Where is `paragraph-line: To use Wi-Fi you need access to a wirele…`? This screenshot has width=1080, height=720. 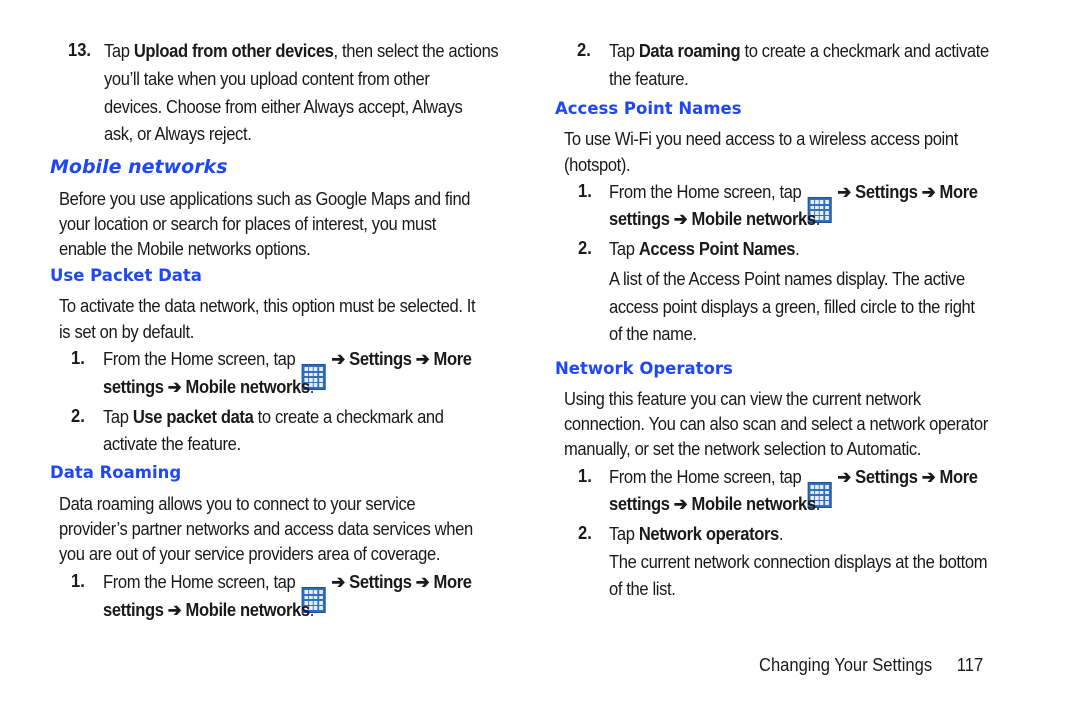 paragraph-line: To use Wi-Fi you need access to a wirele… is located at coordinates (761, 139).